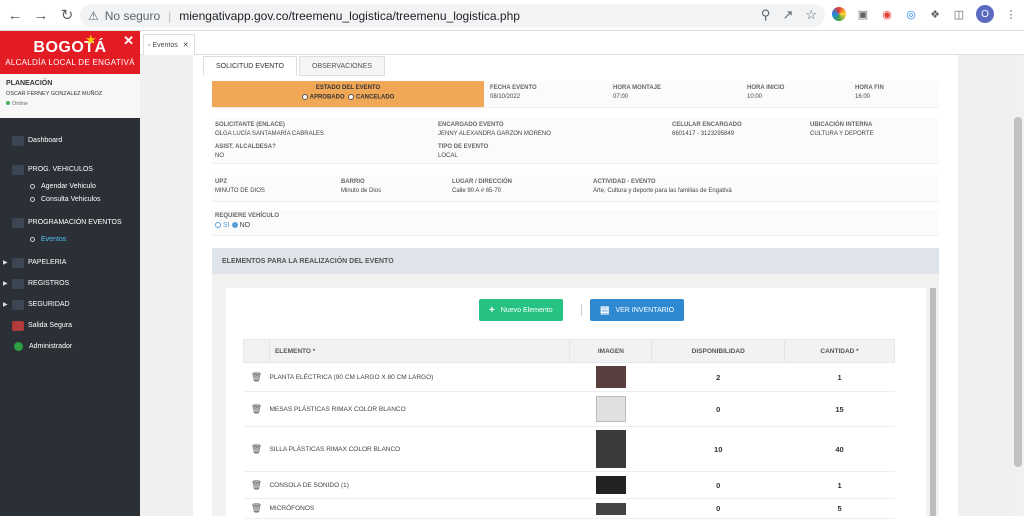 This screenshot has height=519, width=1024. What do you see at coordinates (575, 223) in the screenshot?
I see `vehicle-row: REQUIERE VEHÍCULO SI NO` at bounding box center [575, 223].